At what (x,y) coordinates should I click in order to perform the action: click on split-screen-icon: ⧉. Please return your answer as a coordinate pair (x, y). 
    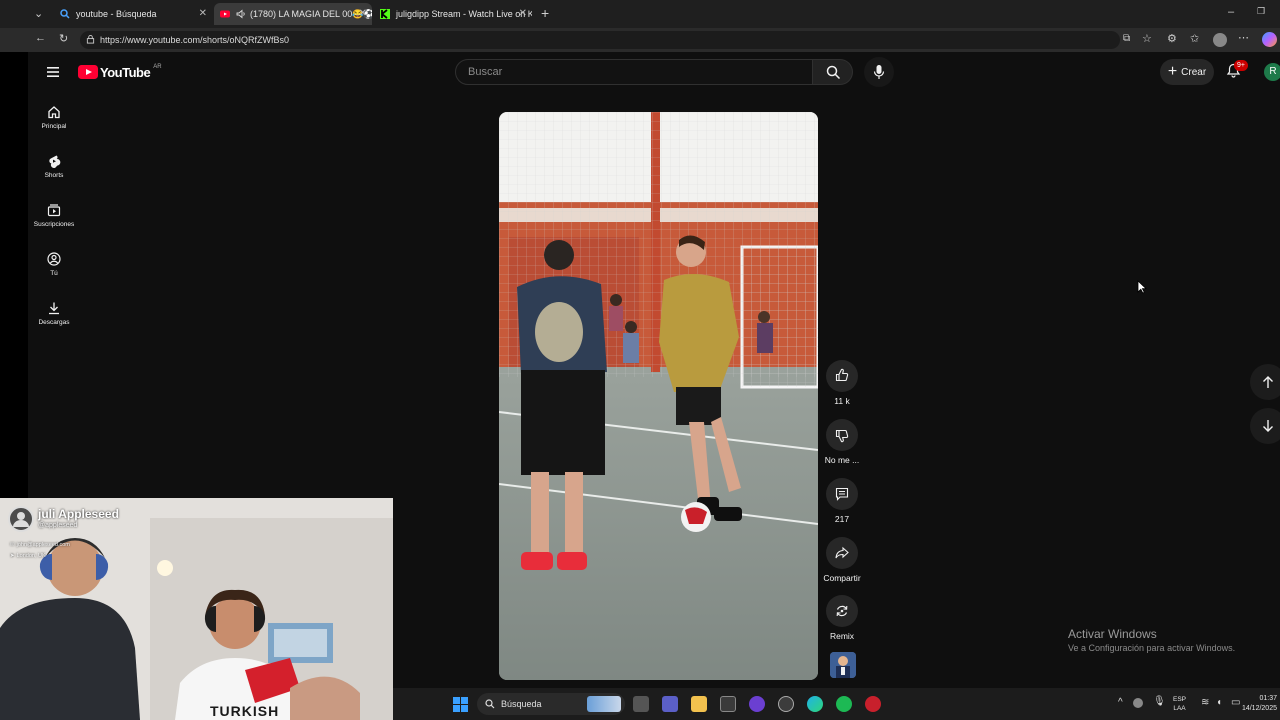
    Looking at the image, I should click on (1126, 38).